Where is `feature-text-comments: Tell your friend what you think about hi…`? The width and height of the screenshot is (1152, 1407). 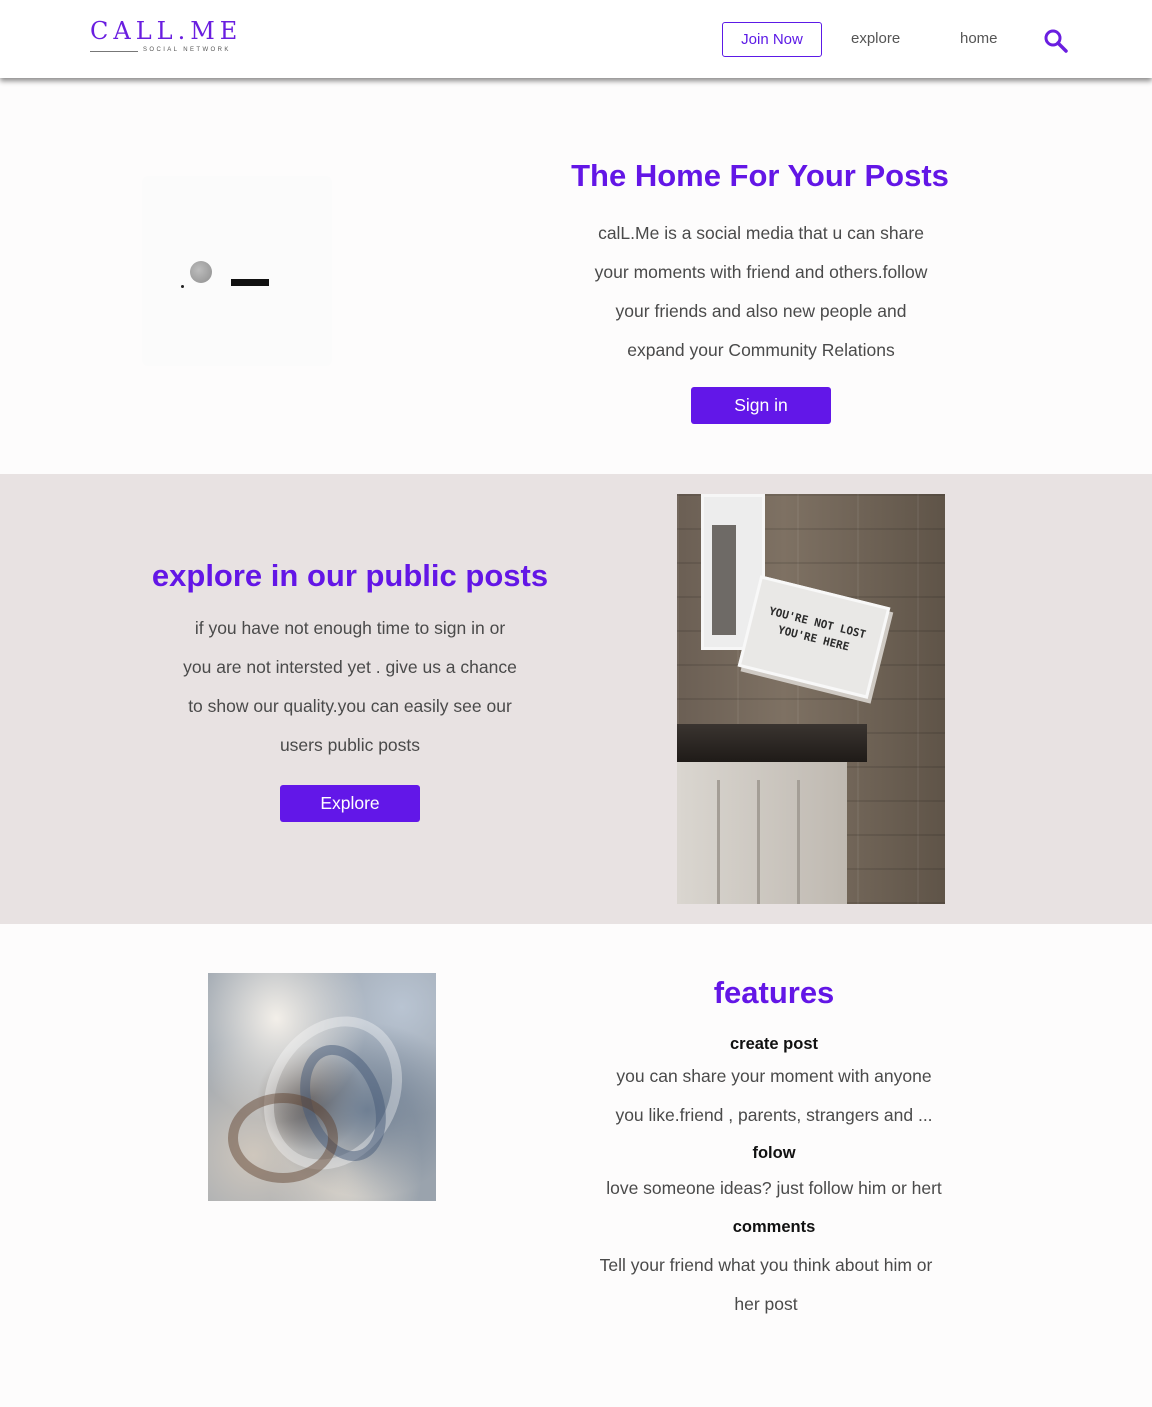
feature-text-comments: Tell your friend what you think about hi… is located at coordinates (766, 1285).